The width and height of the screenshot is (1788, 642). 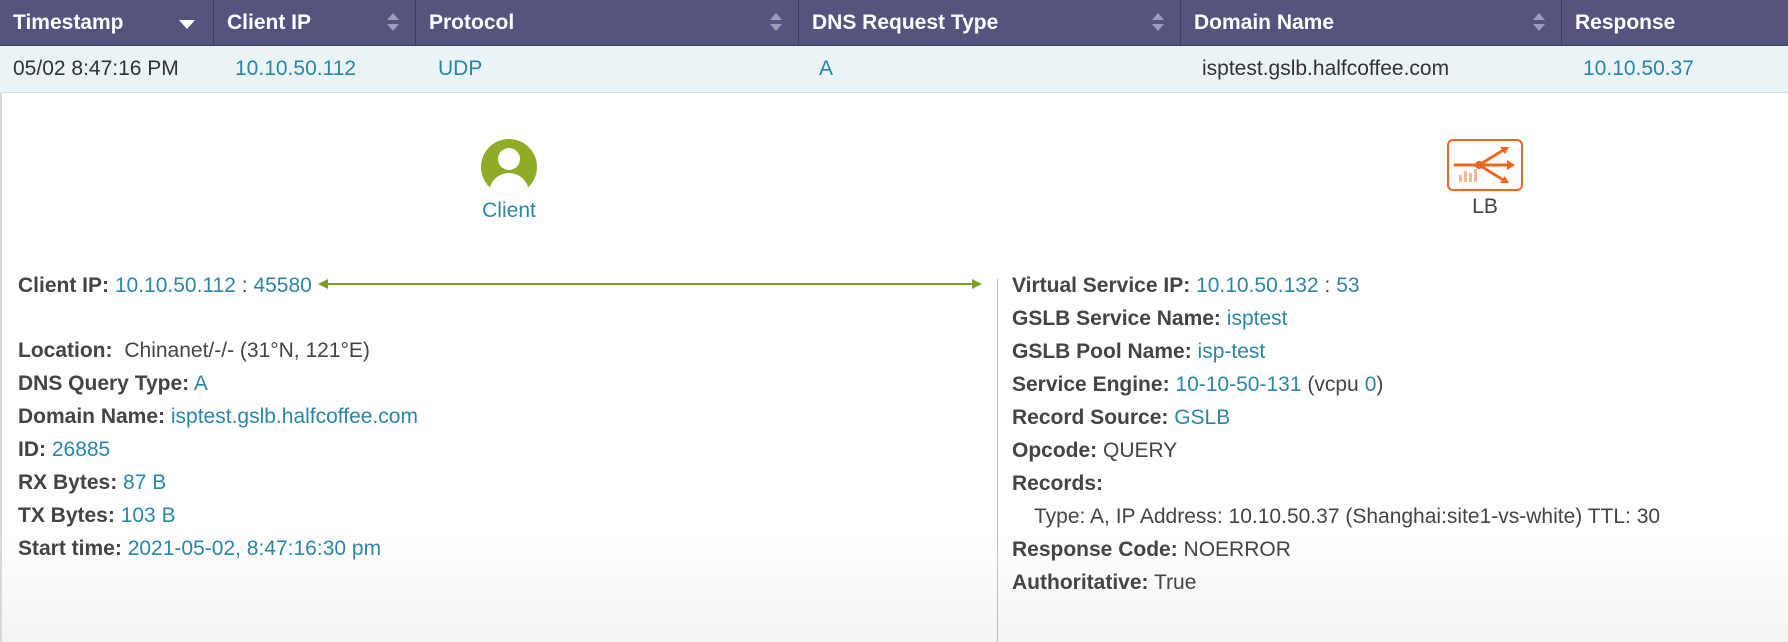 I want to click on dns-query-type-label: DNS Query Type:, so click(x=104, y=383).